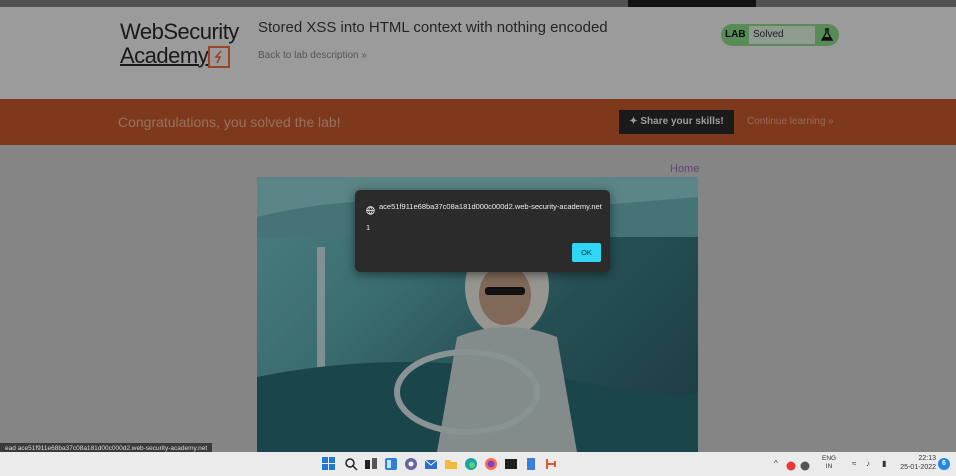  I want to click on language-indicator: ENG IN, so click(829, 463).